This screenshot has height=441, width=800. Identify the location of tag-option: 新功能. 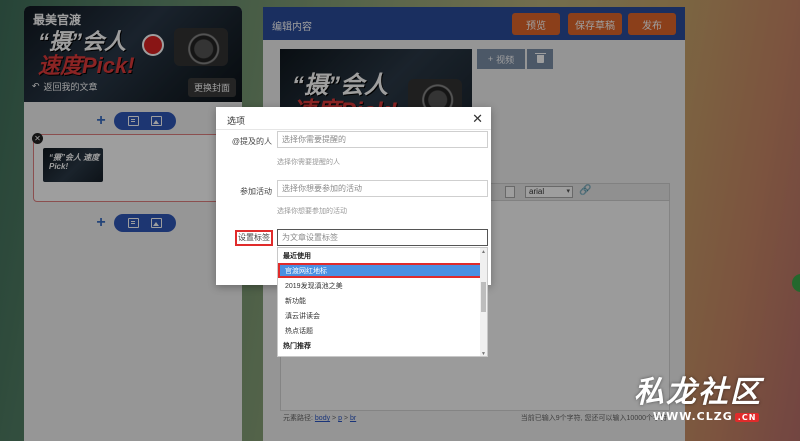
(382, 300).